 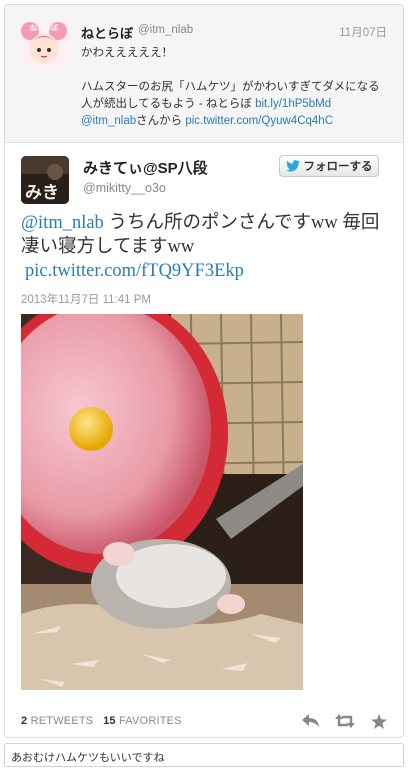 I want to click on follow-label: フォローする, so click(x=338, y=167).